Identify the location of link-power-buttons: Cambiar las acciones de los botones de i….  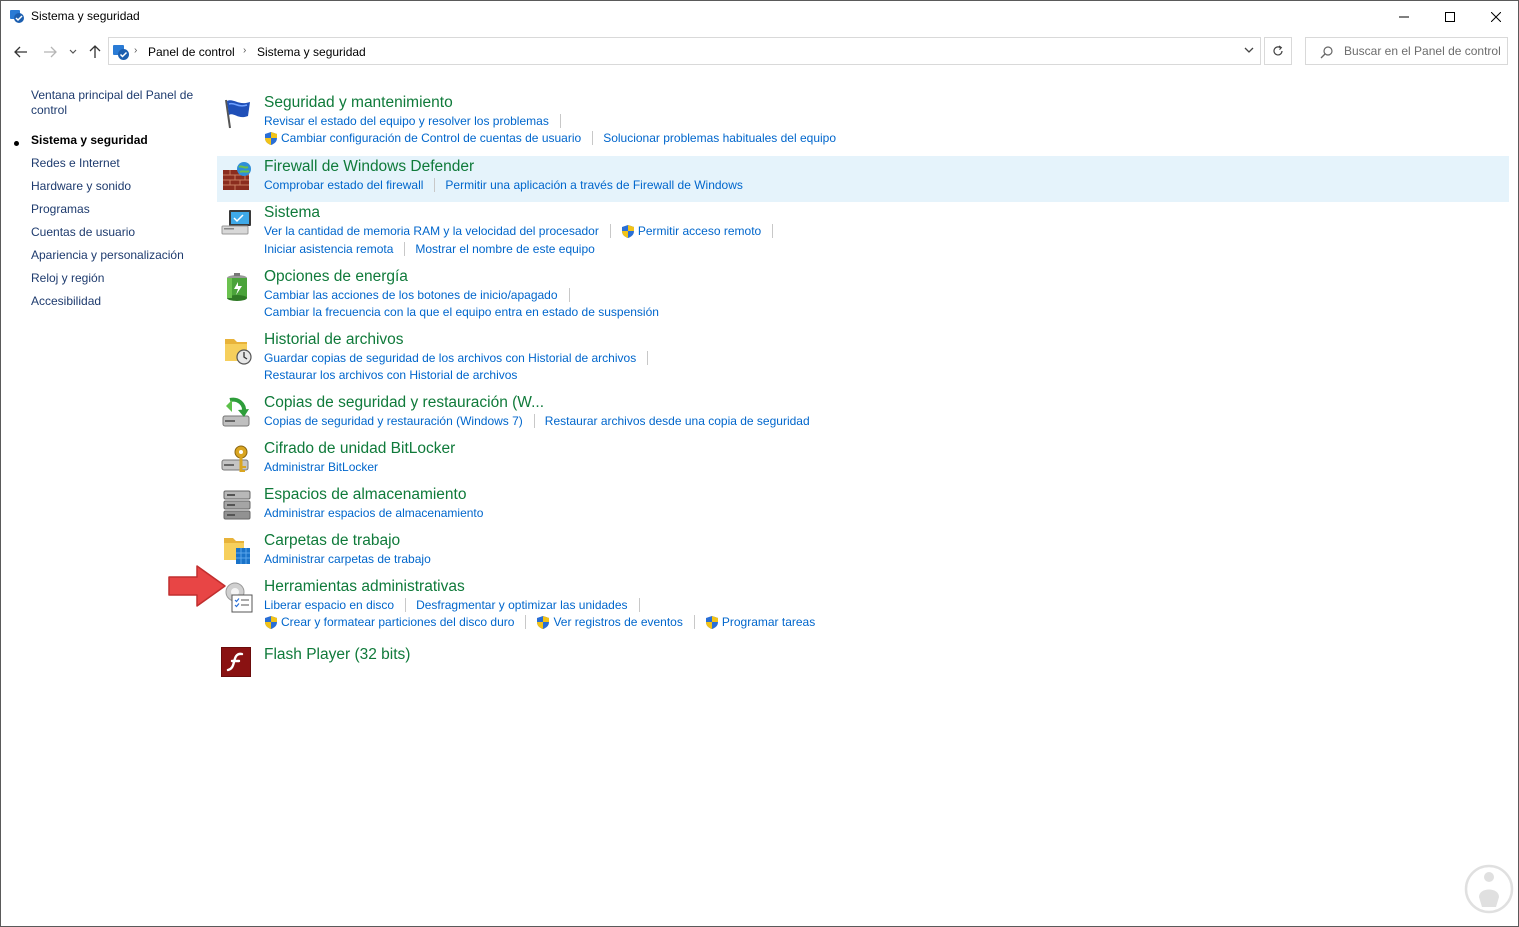
(411, 295).